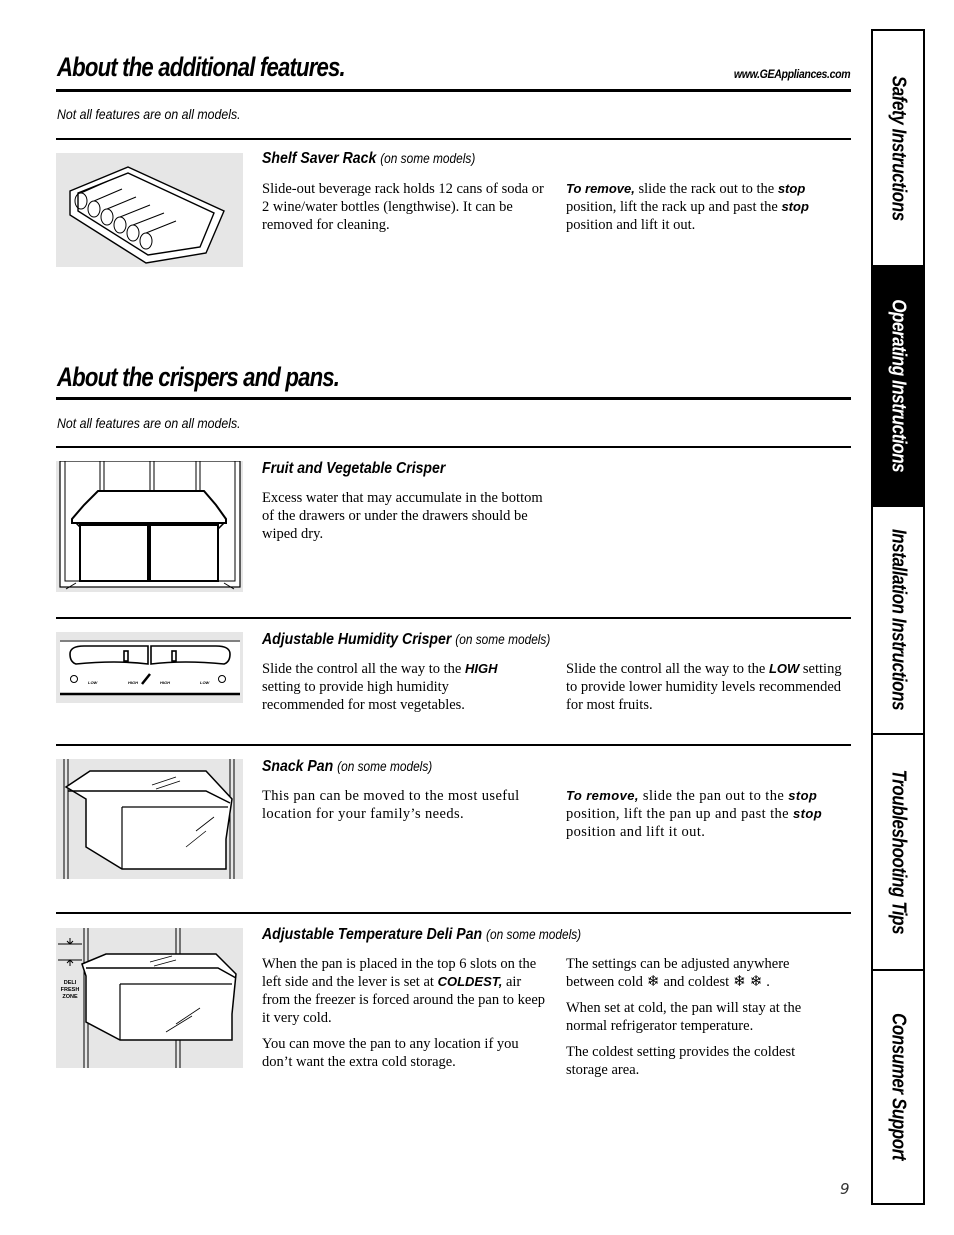  What do you see at coordinates (149, 667) in the screenshot?
I see `humidity-control-illustration: LOW HIGH HIGH LOW` at bounding box center [149, 667].